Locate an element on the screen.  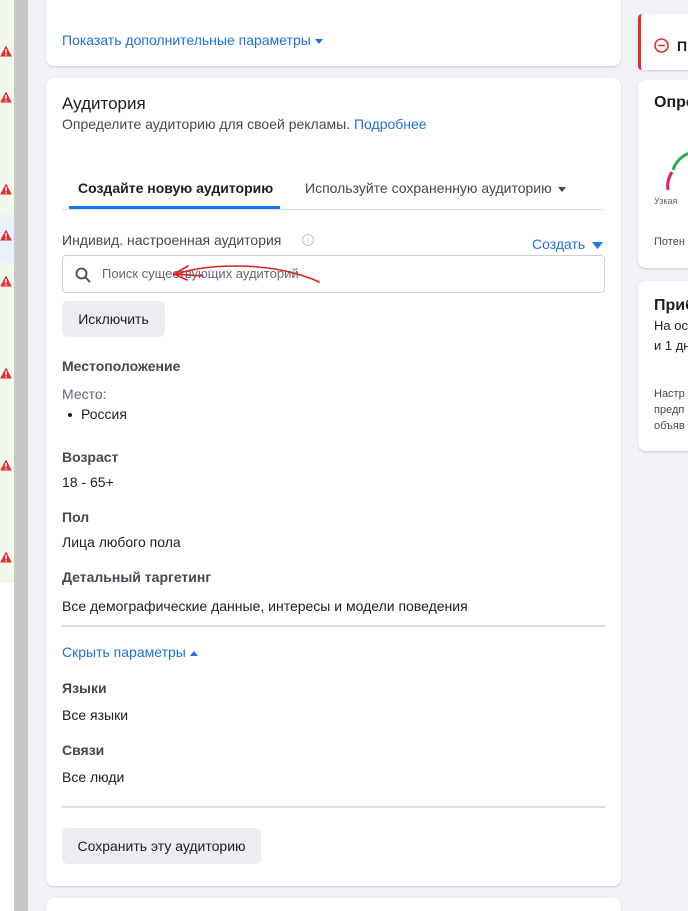
gauge-left-label: Узкая is located at coordinates (666, 201).